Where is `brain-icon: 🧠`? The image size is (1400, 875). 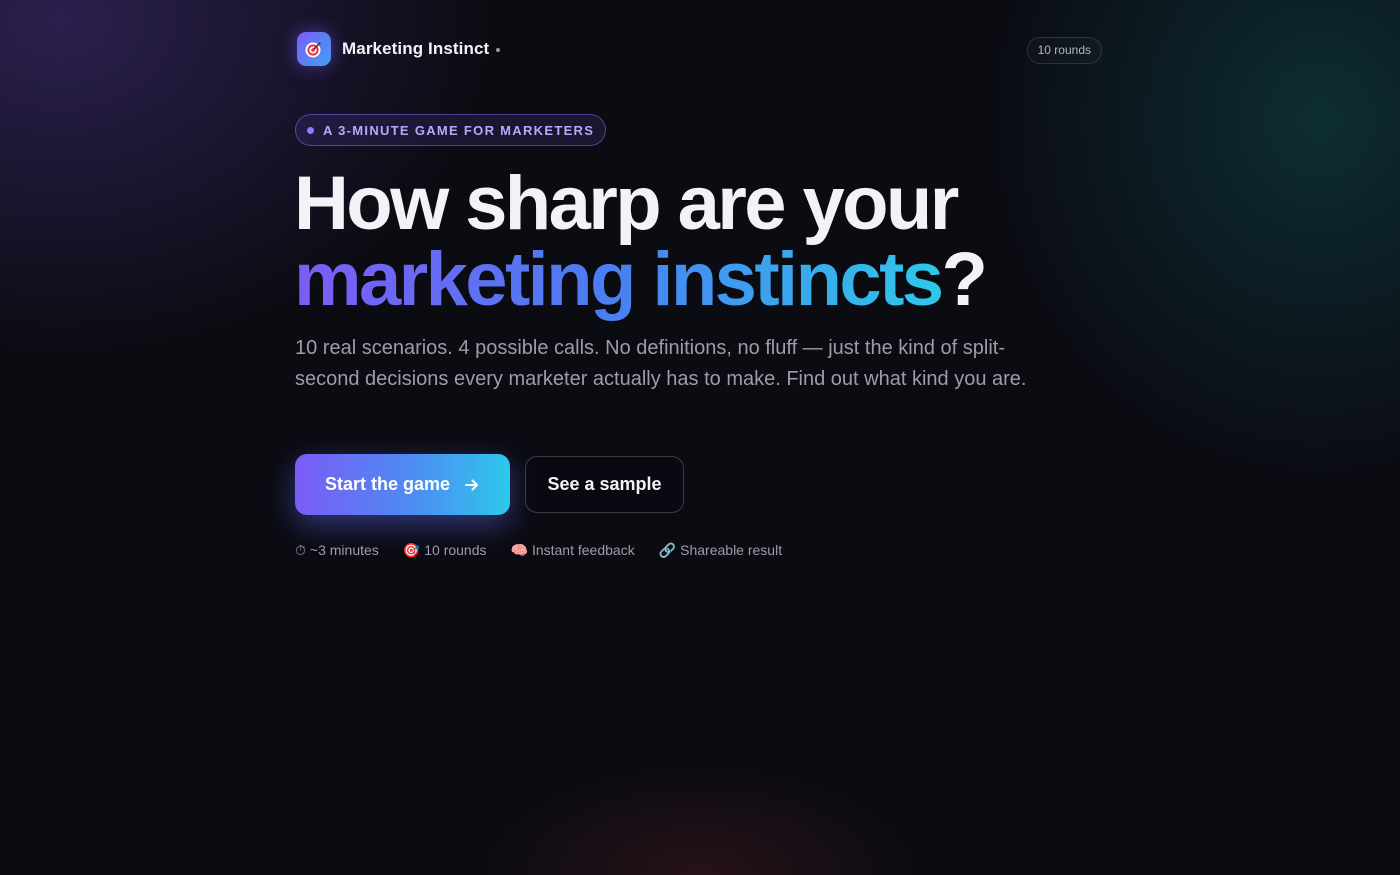 brain-icon: 🧠 is located at coordinates (519, 550).